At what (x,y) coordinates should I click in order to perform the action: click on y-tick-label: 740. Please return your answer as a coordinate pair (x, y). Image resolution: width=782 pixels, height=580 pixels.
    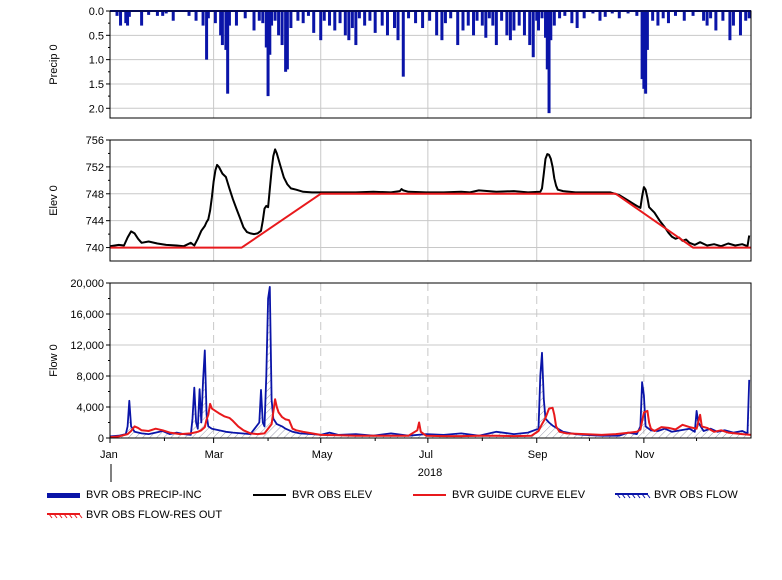
    Looking at the image, I should click on (95, 249).